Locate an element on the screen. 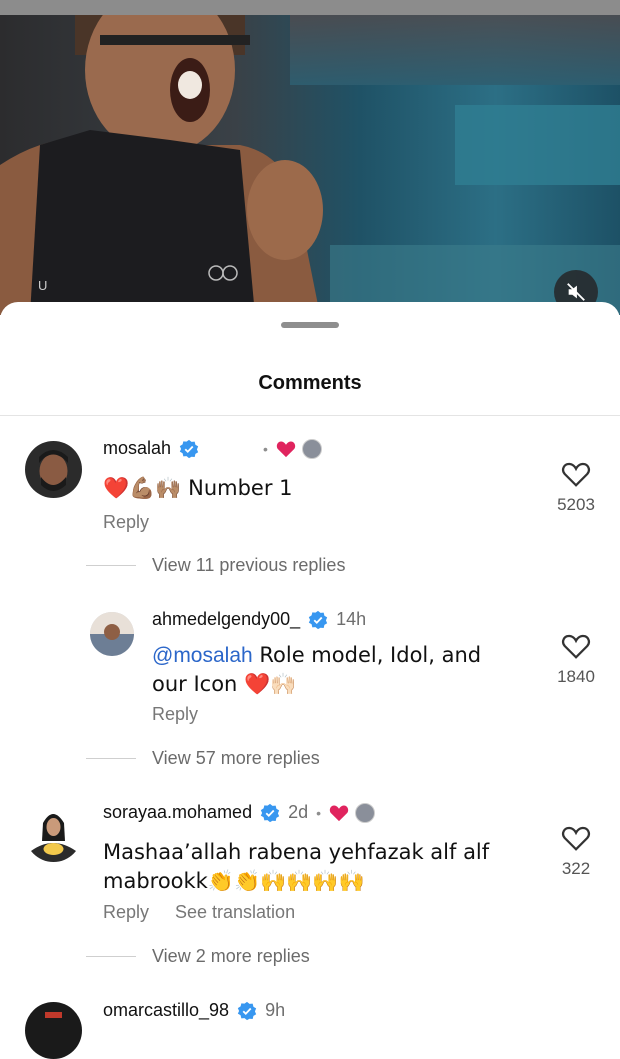 This screenshot has width=620, height=1059. comment-time: 9h is located at coordinates (275, 1010).